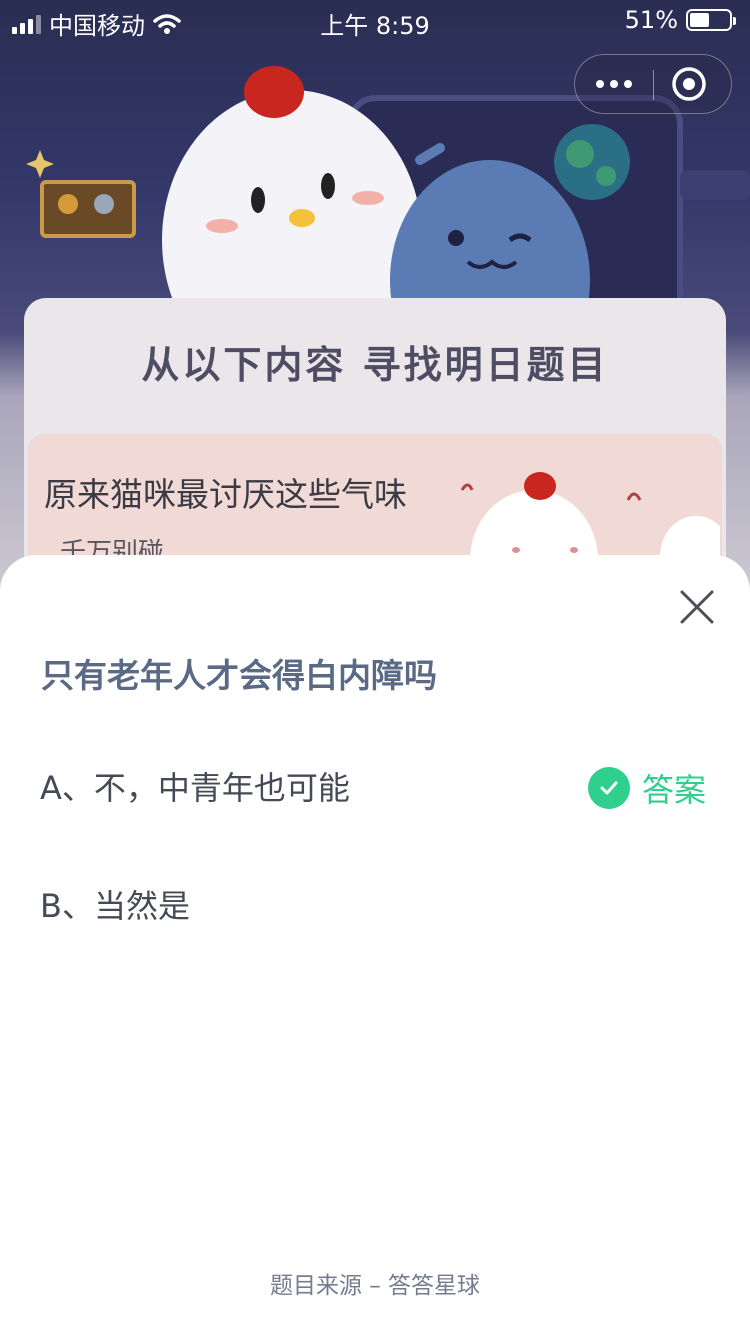 The height and width of the screenshot is (1334, 750). What do you see at coordinates (375, 1286) in the screenshot?
I see `source-footer: 题目来源 – 答答星球` at bounding box center [375, 1286].